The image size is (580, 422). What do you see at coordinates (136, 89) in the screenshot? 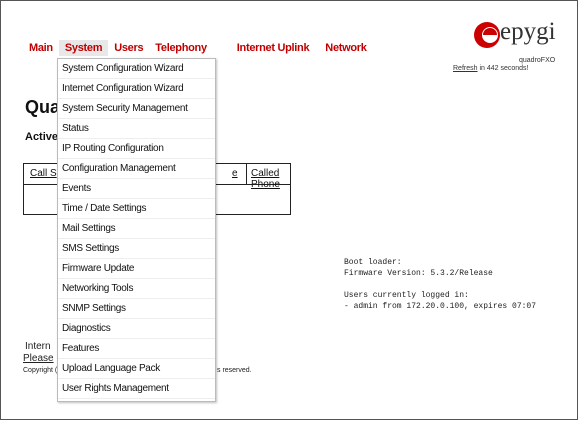
I see `menu-item-internet-configuration-wizard: Internet Configuration Wizard` at bounding box center [136, 89].